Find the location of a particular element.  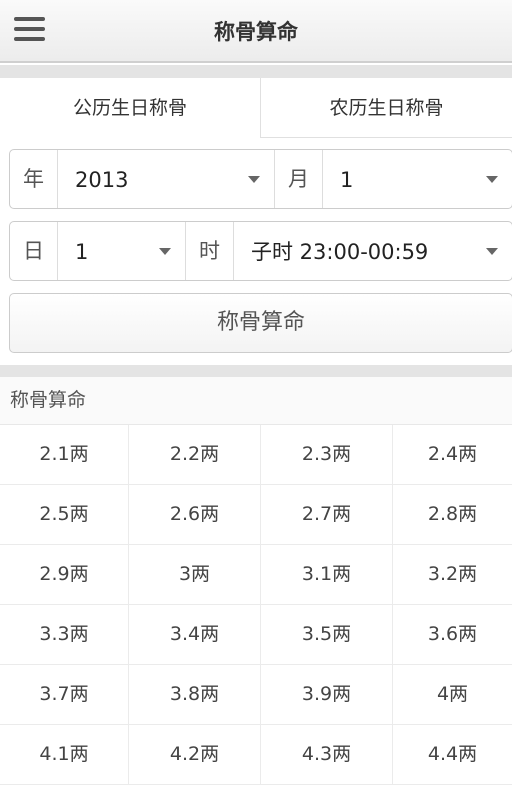

weight-cell: 3.3两 is located at coordinates (64, 634).